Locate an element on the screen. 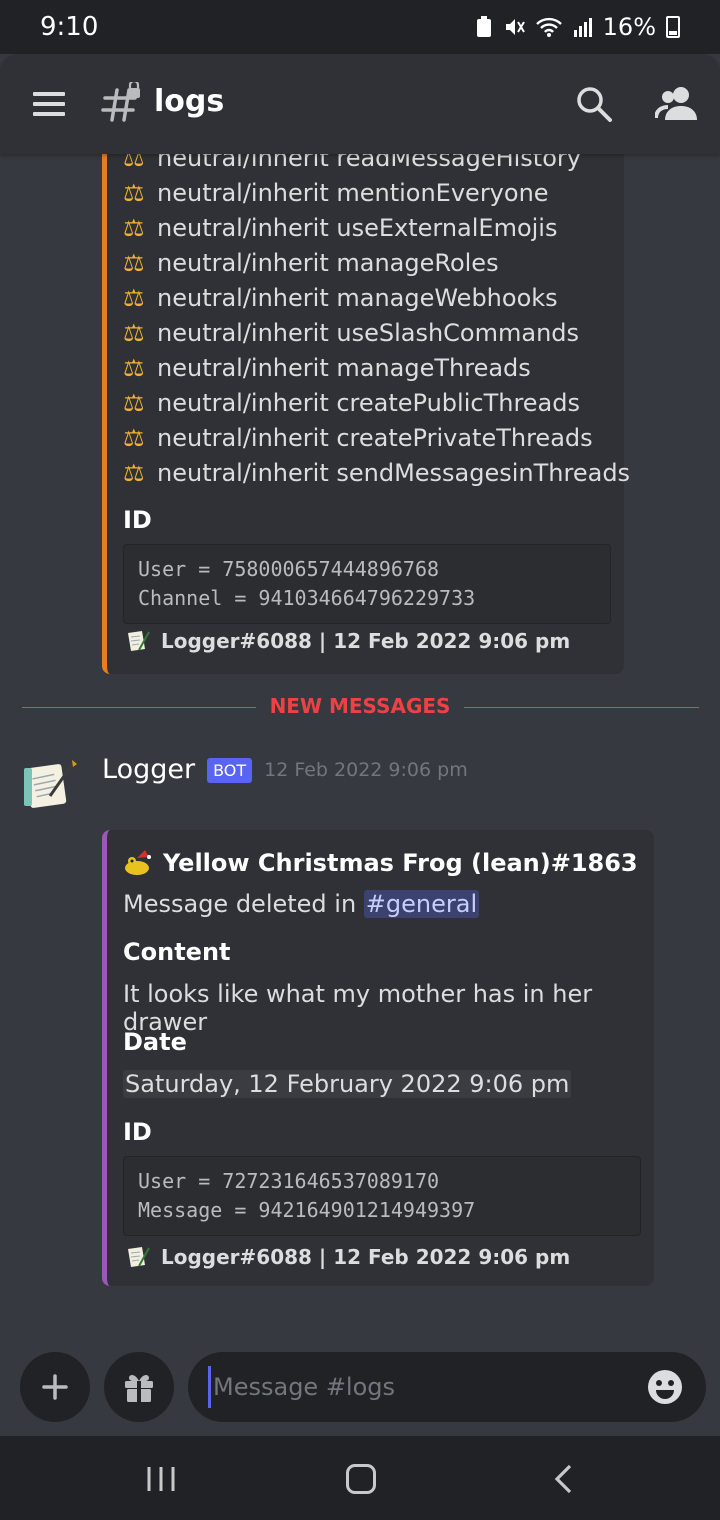 This screenshot has width=720, height=1520. permission-row: ⚖ neutral/inherit useSlashCommands is located at coordinates (351, 333).